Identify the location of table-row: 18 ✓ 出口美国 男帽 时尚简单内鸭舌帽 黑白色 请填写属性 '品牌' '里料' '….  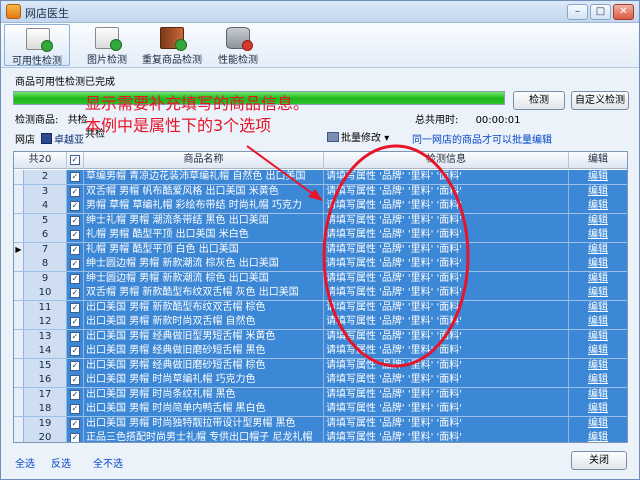
(320, 409).